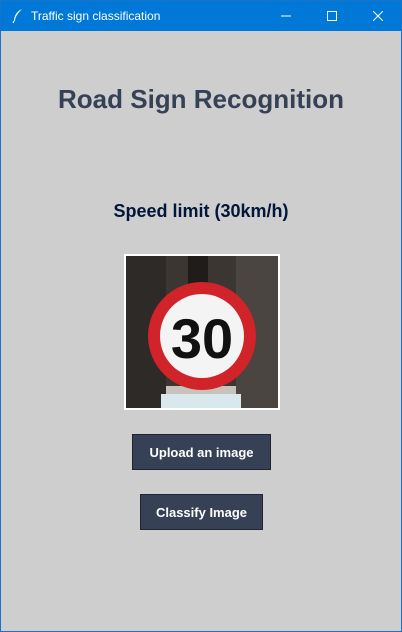 The width and height of the screenshot is (402, 632). I want to click on maximize-button, so click(332, 16).